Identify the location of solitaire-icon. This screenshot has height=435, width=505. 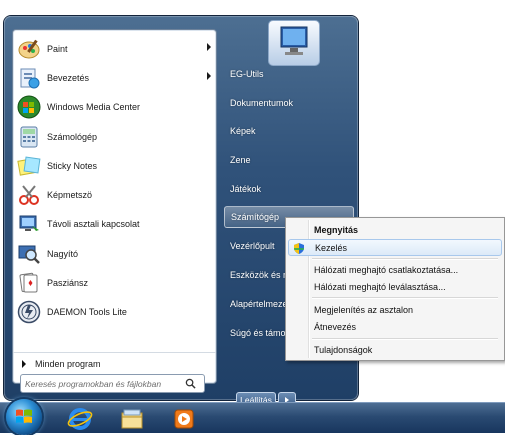
(29, 283).